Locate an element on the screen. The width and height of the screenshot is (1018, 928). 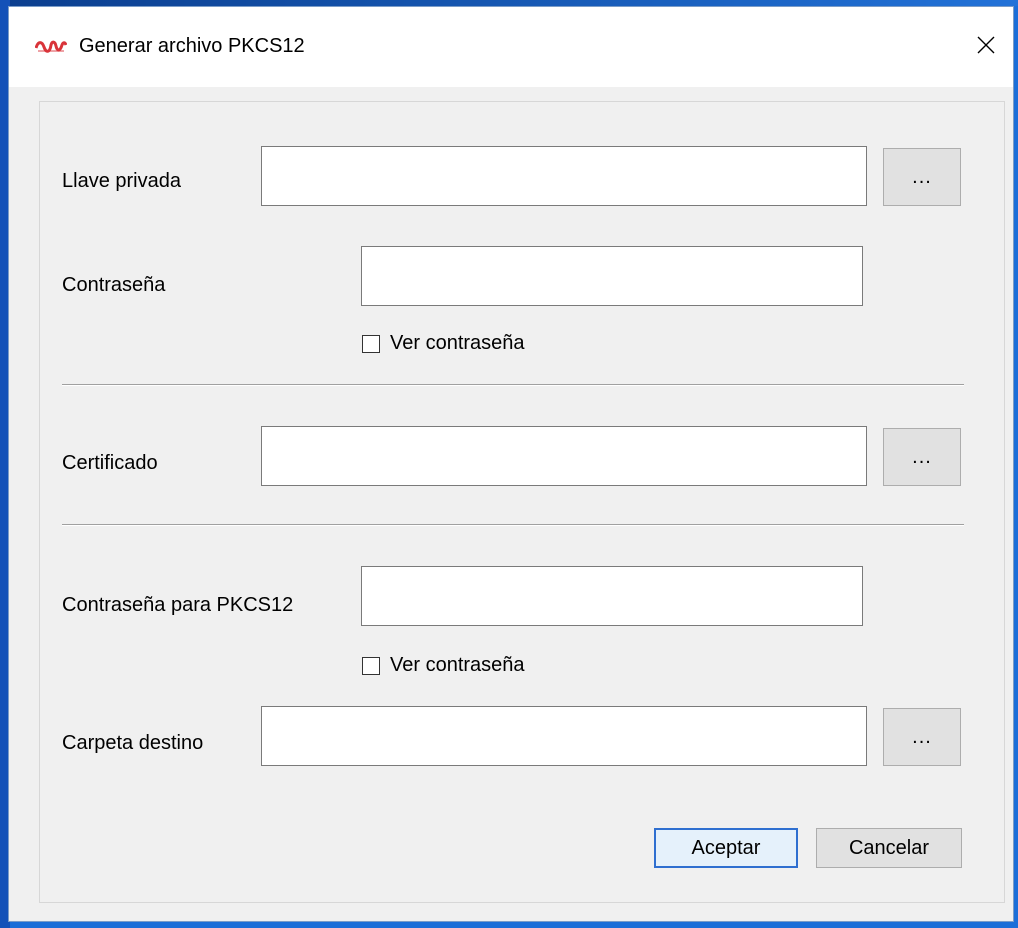
close-icon is located at coordinates (986, 47).